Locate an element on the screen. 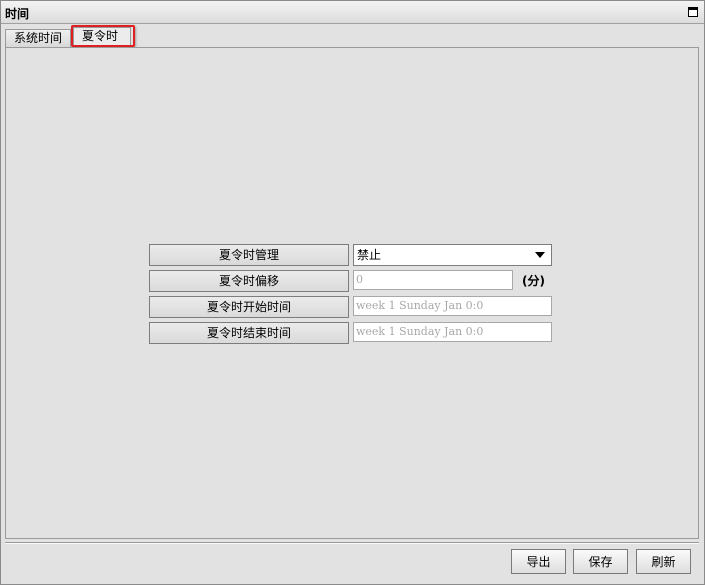 Image resolution: width=705 pixels, height=585 pixels. title-bar: 时间 is located at coordinates (352, 12).